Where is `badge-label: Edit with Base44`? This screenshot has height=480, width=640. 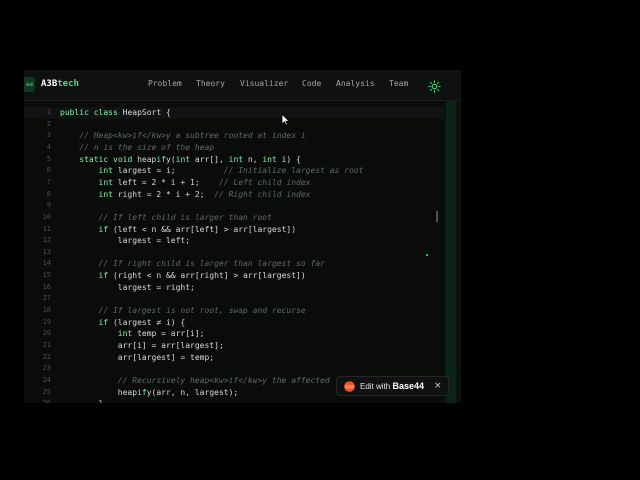
badge-label: Edit with Base44 is located at coordinates (392, 386).